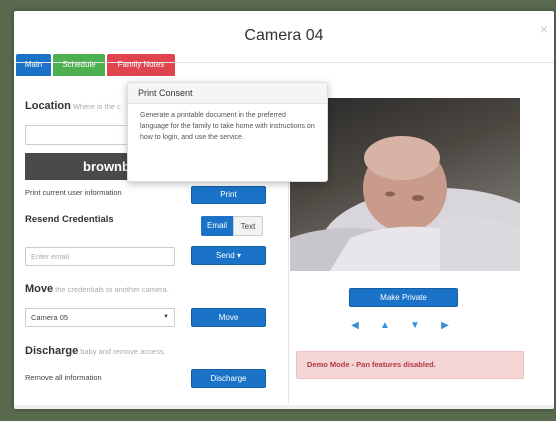  Describe the element at coordinates (248, 226) in the screenshot. I see `toggle-text: Text` at that location.